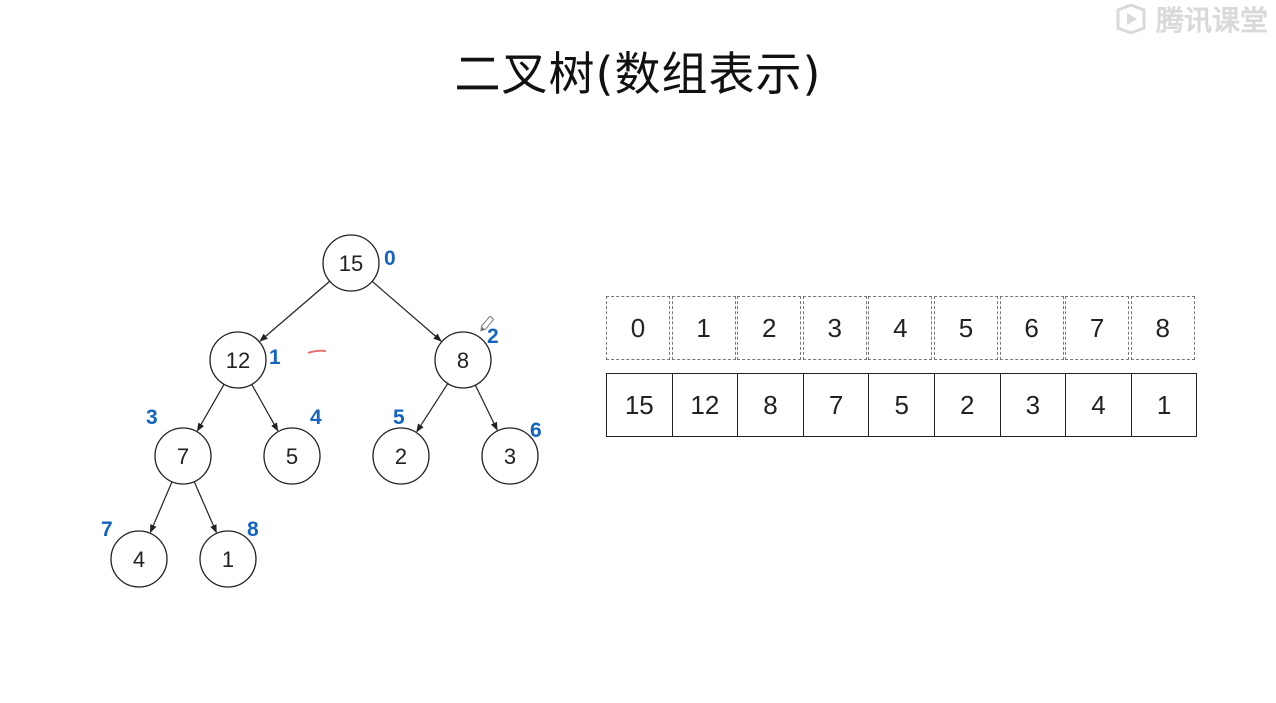 This screenshot has height=703, width=1276. I want to click on array-value-cell: 12, so click(705, 405).